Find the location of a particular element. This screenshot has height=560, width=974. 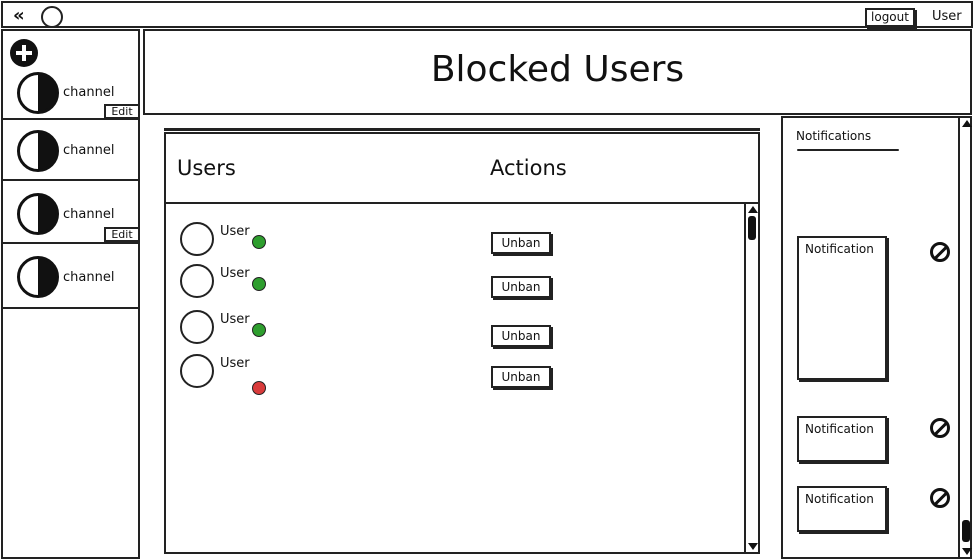

user-menu: User is located at coordinates (947, 16).